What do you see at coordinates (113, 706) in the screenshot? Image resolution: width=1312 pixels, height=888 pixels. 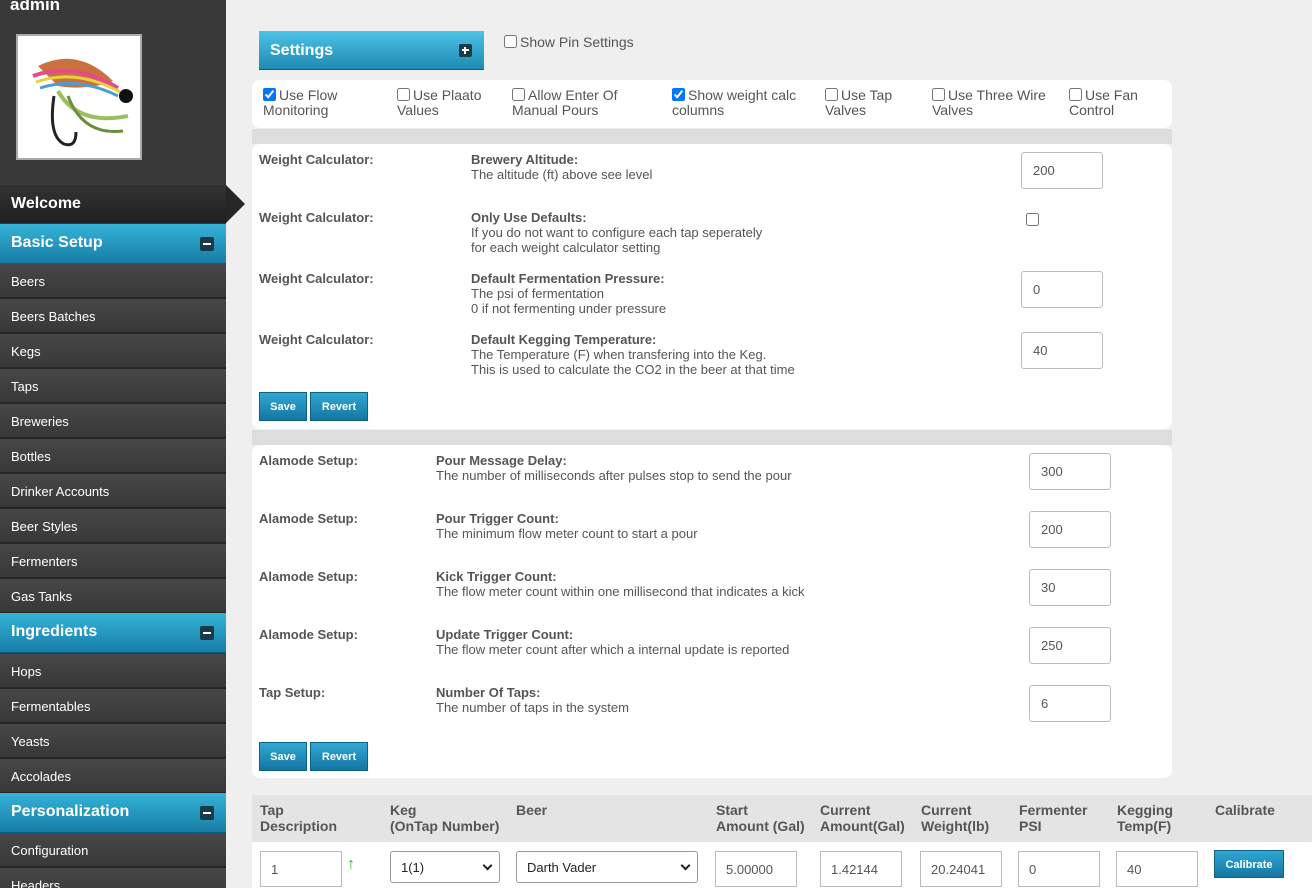 I see `sidebar-item-fermentables: Fermentables` at bounding box center [113, 706].